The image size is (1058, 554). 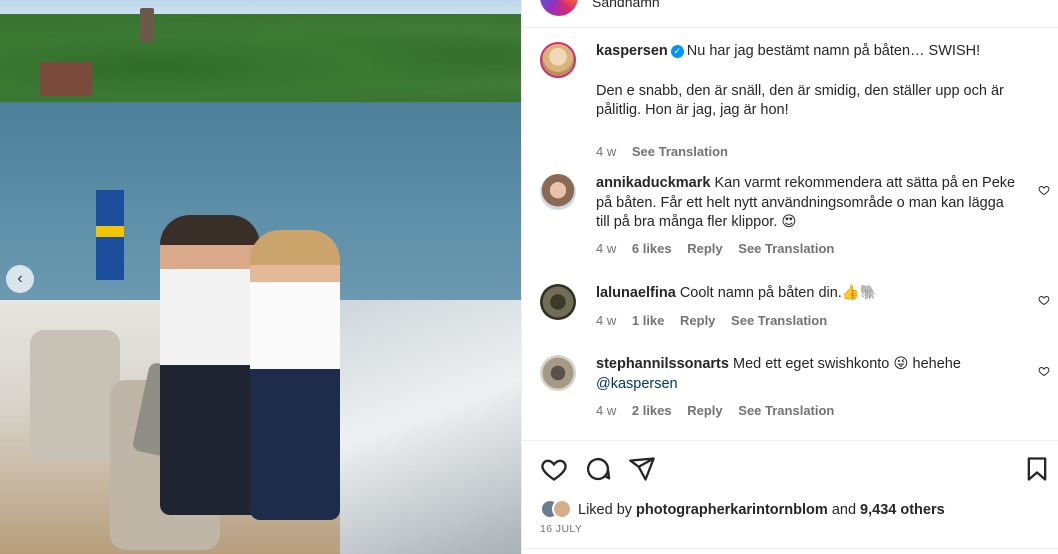 I want to click on comment-meta: 4 w 1 like Reply See Translation, so click(x=717, y=320).